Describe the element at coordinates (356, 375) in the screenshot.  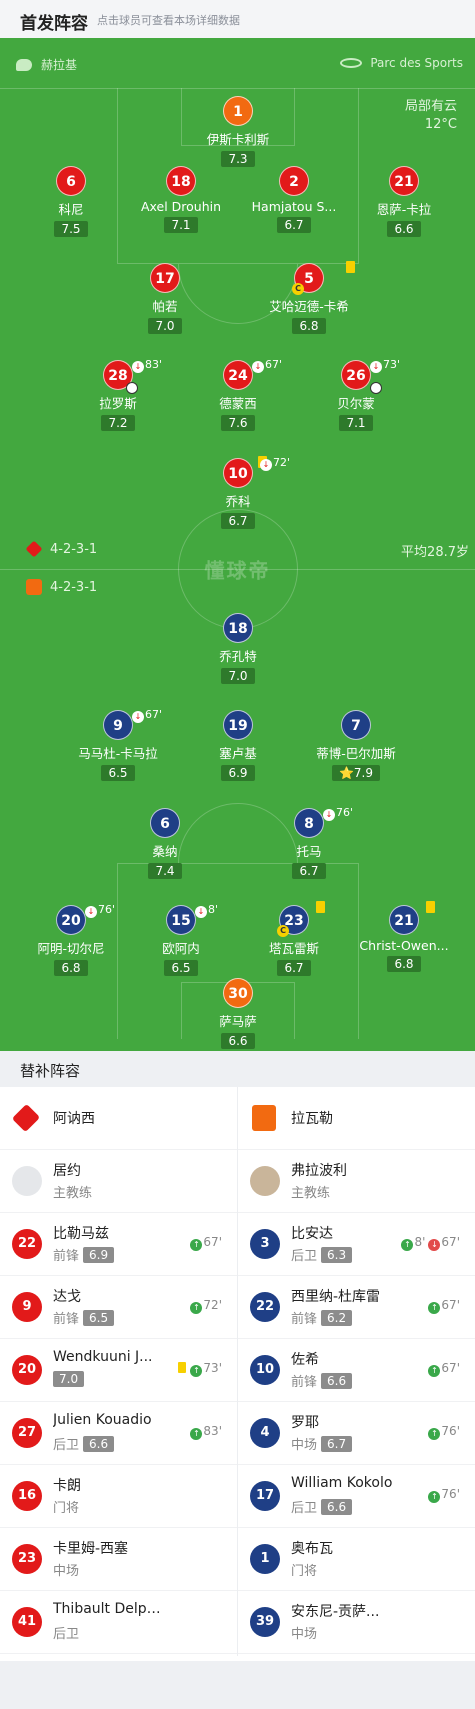
I see `player-number-circle: 26` at that location.